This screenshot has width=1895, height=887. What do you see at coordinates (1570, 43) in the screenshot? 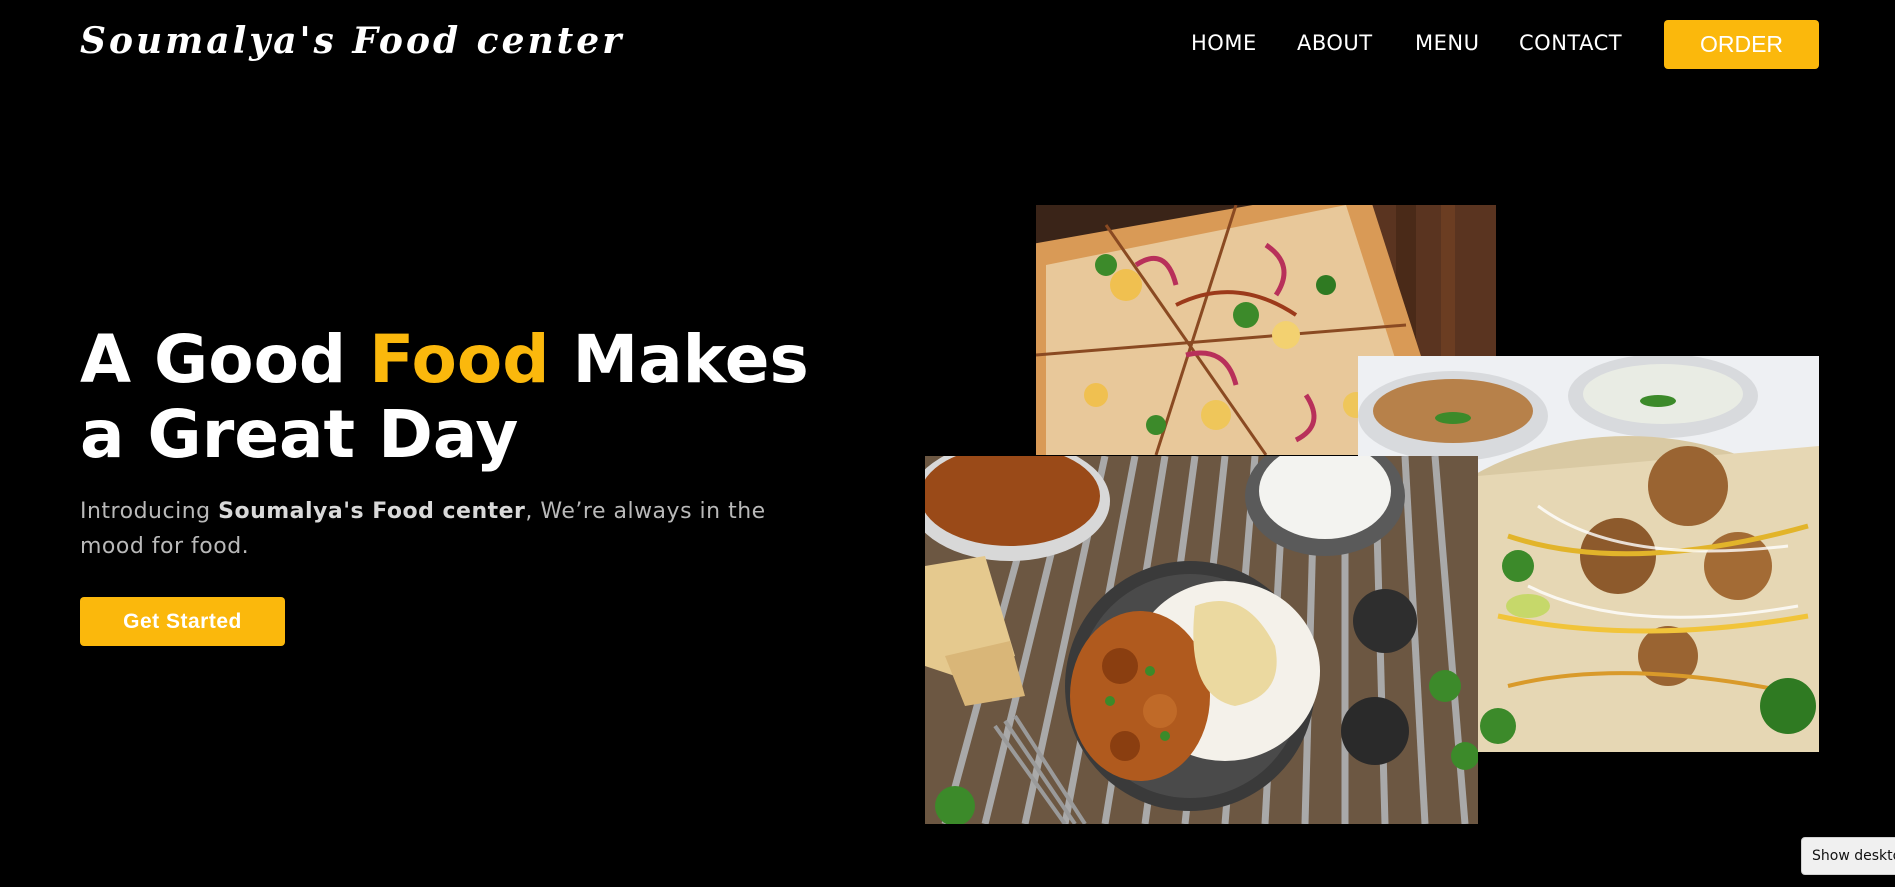
I see `nav-contact-link: CONTACT` at bounding box center [1570, 43].